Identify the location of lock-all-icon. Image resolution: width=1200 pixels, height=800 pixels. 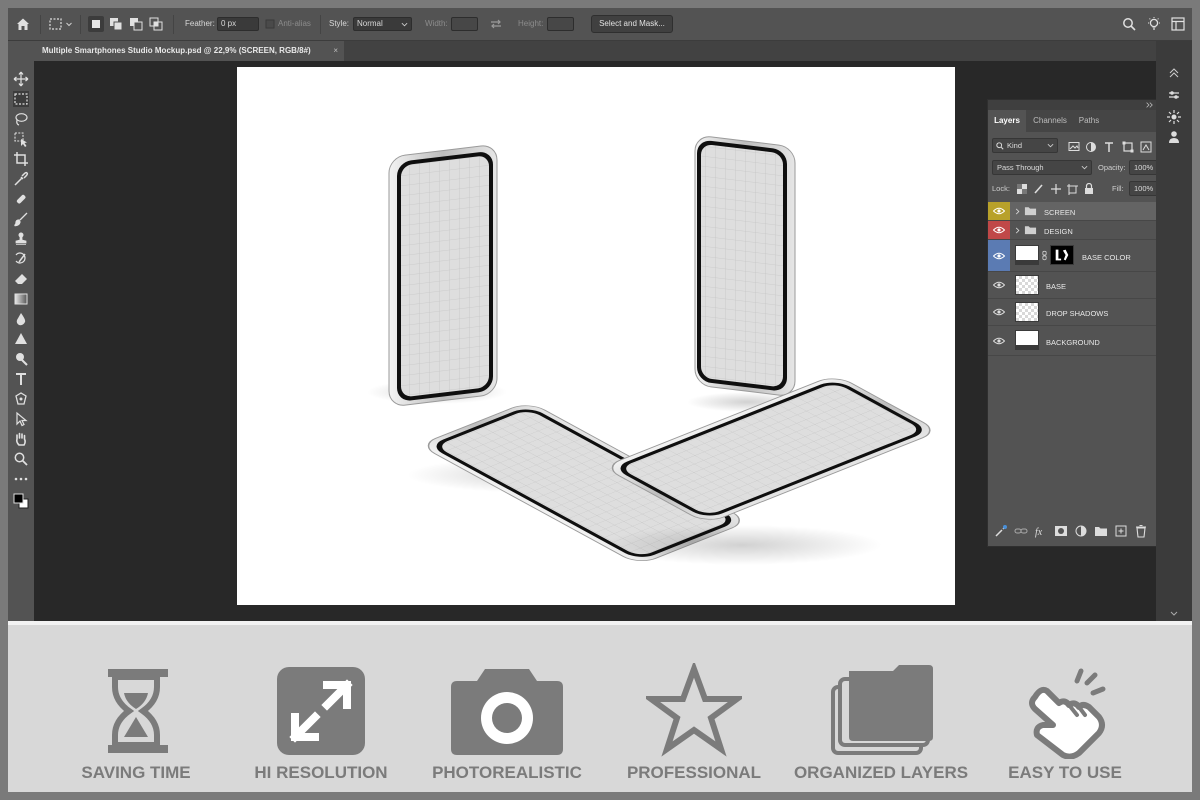
(1089, 188).